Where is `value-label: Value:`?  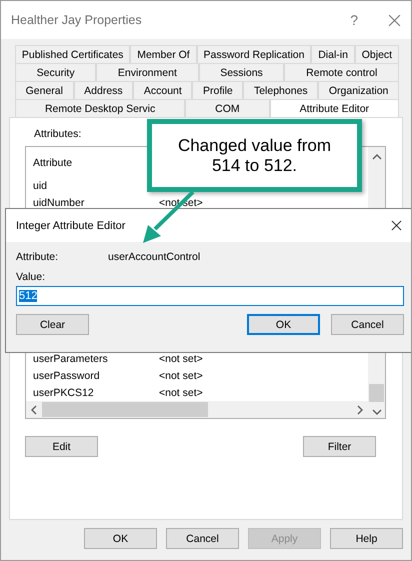 value-label: Value: is located at coordinates (31, 277).